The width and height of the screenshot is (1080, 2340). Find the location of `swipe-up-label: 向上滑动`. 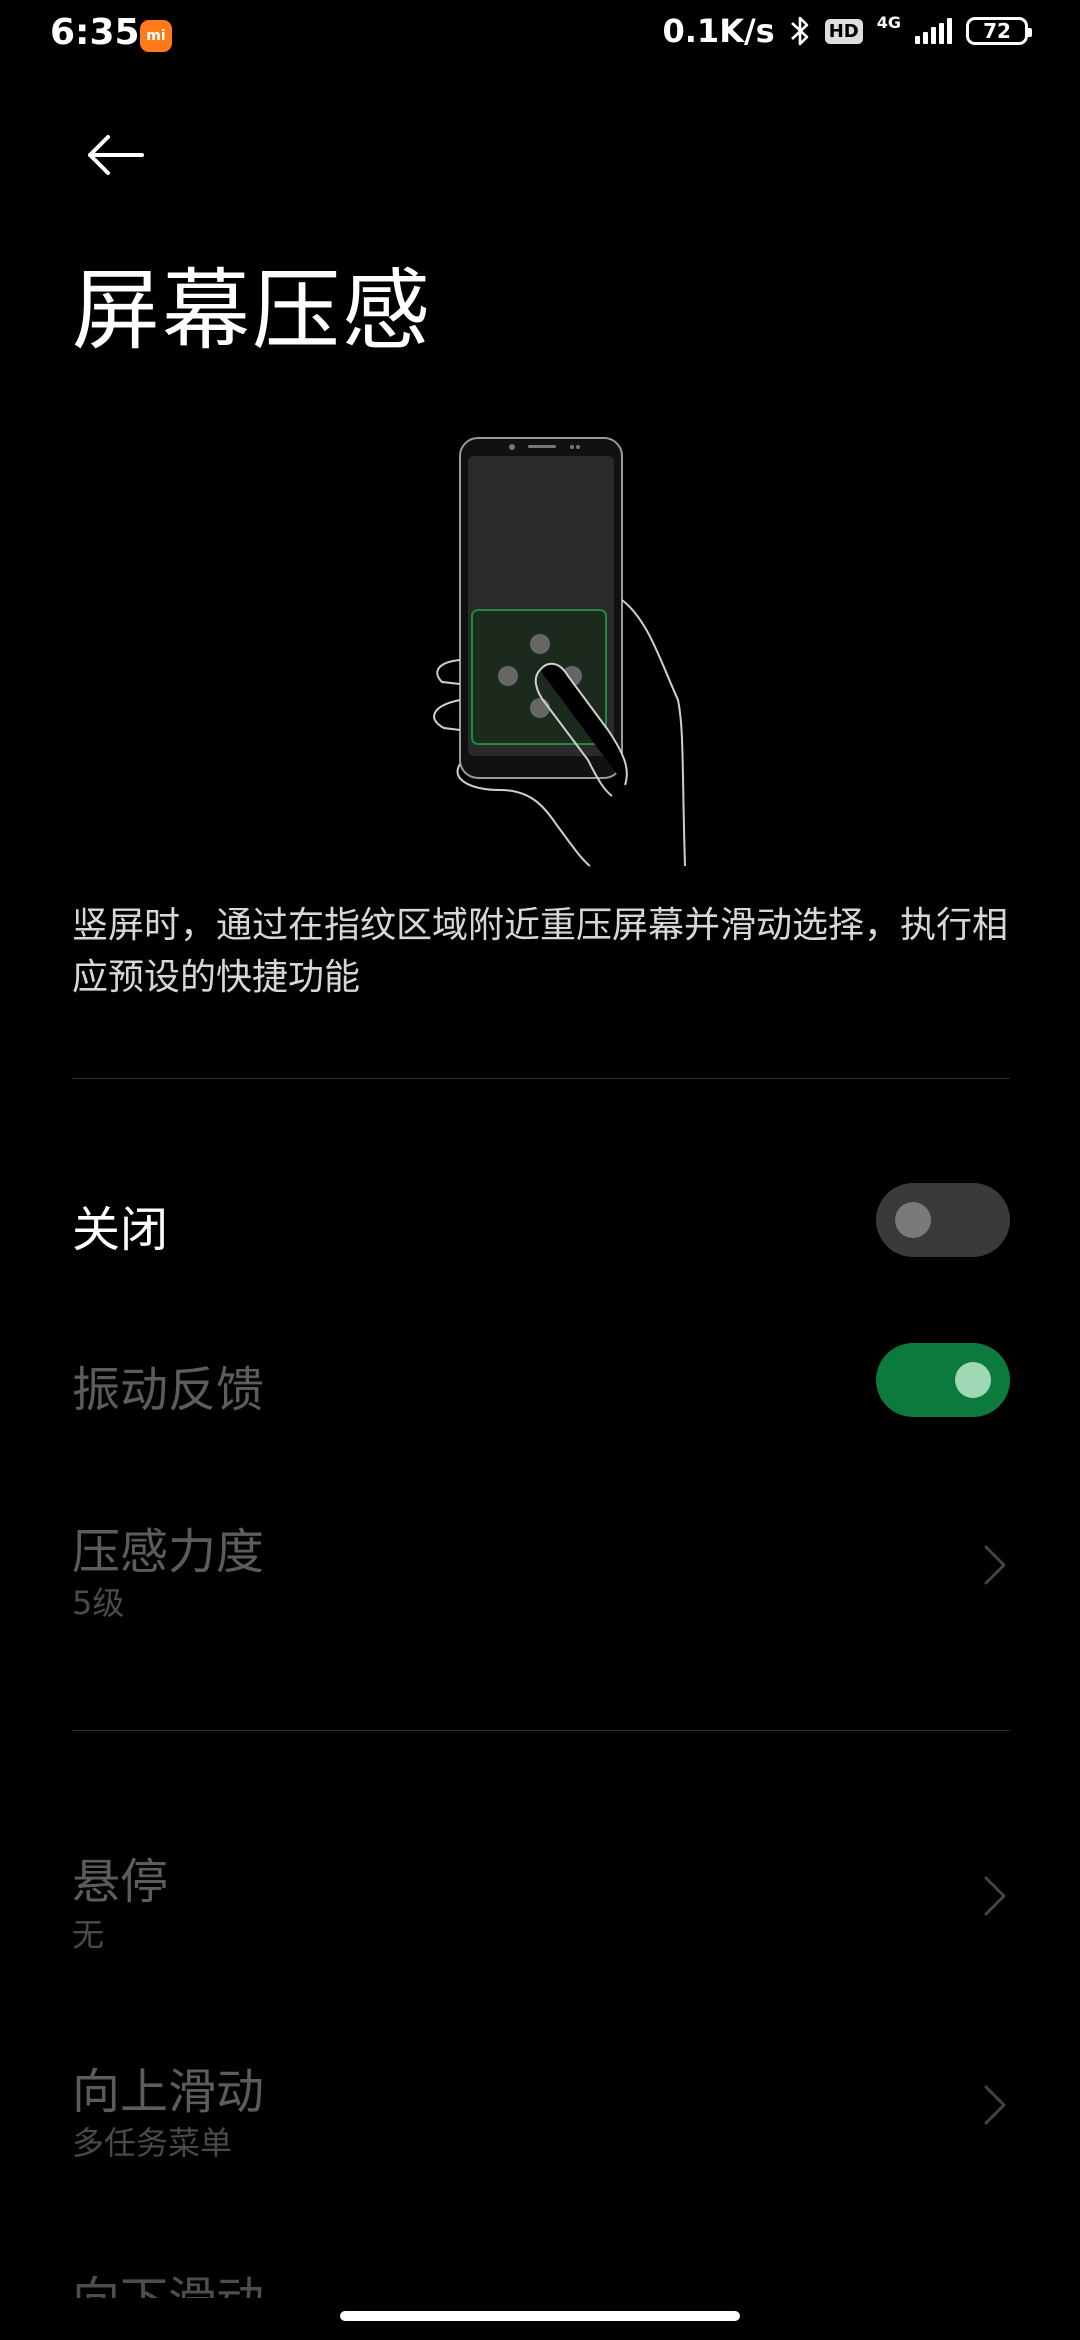

swipe-up-label: 向上滑动 is located at coordinates (168, 2092).